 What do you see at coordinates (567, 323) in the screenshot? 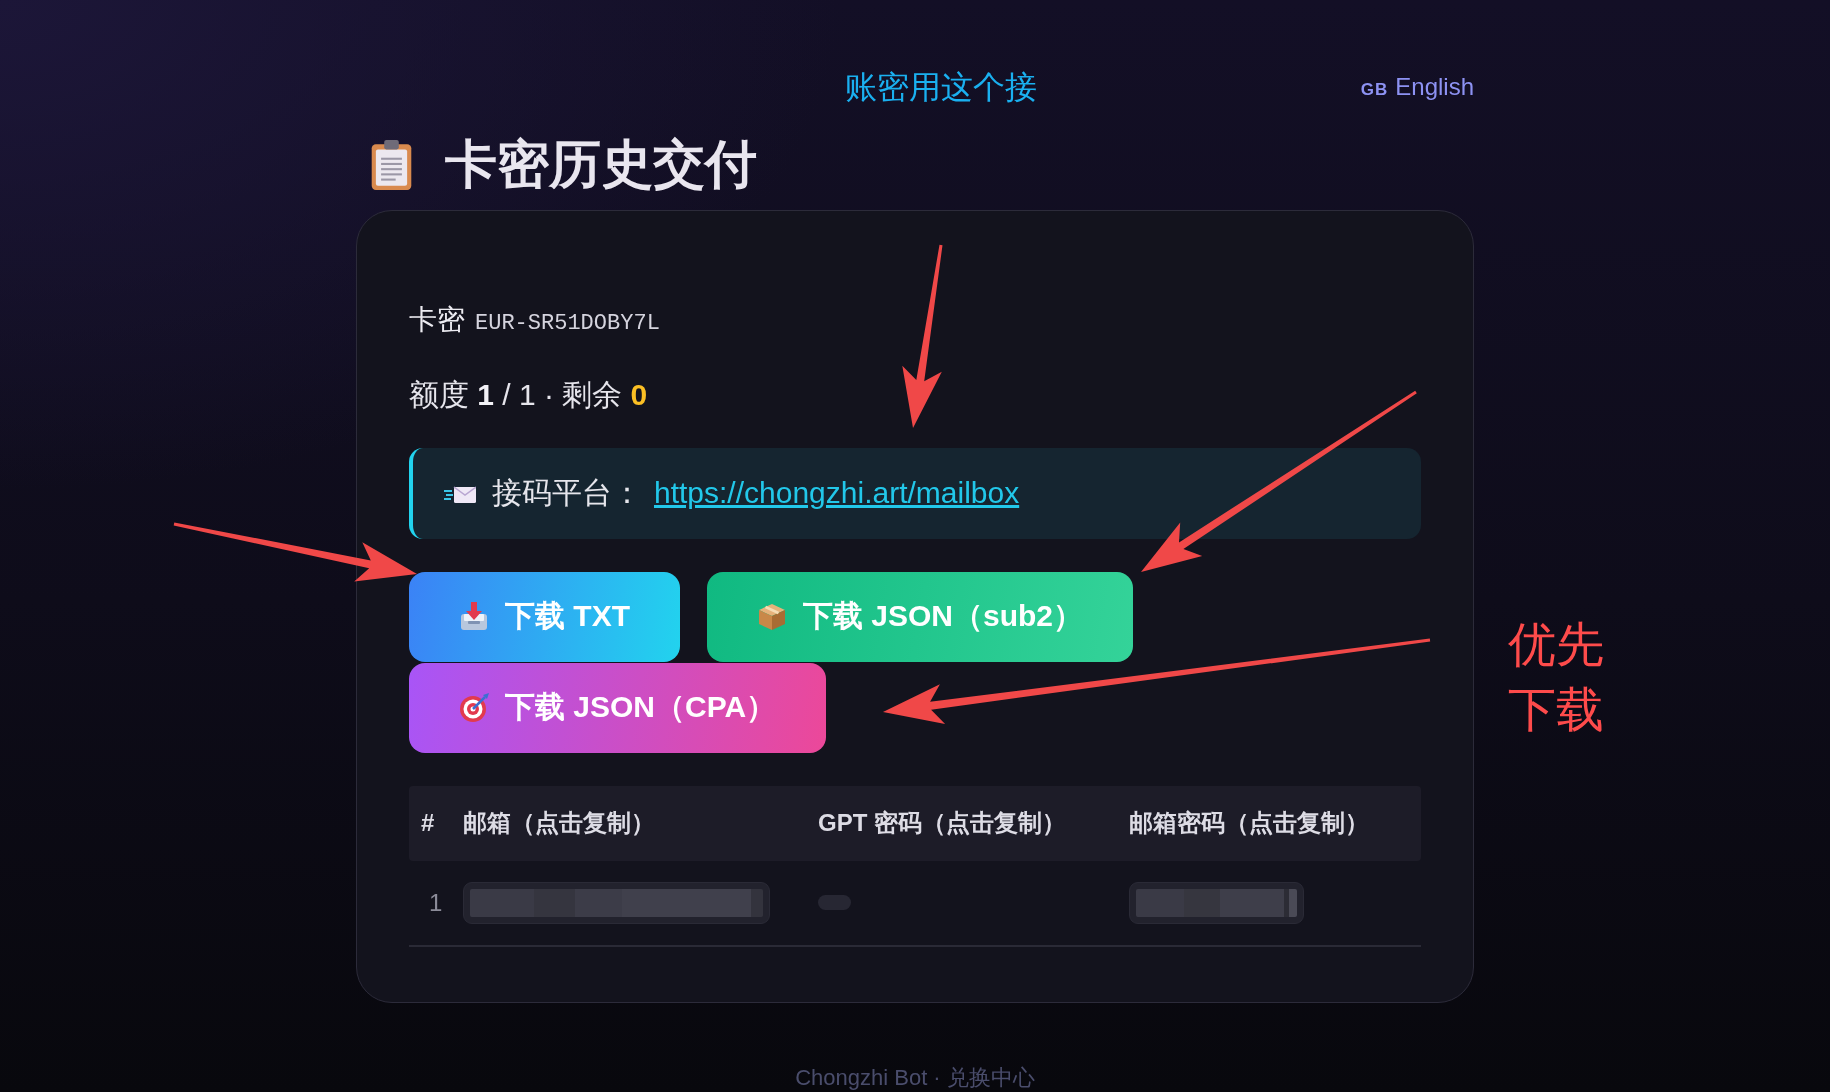
I see `key-code: EUR-SR51DOBY7L` at bounding box center [567, 323].